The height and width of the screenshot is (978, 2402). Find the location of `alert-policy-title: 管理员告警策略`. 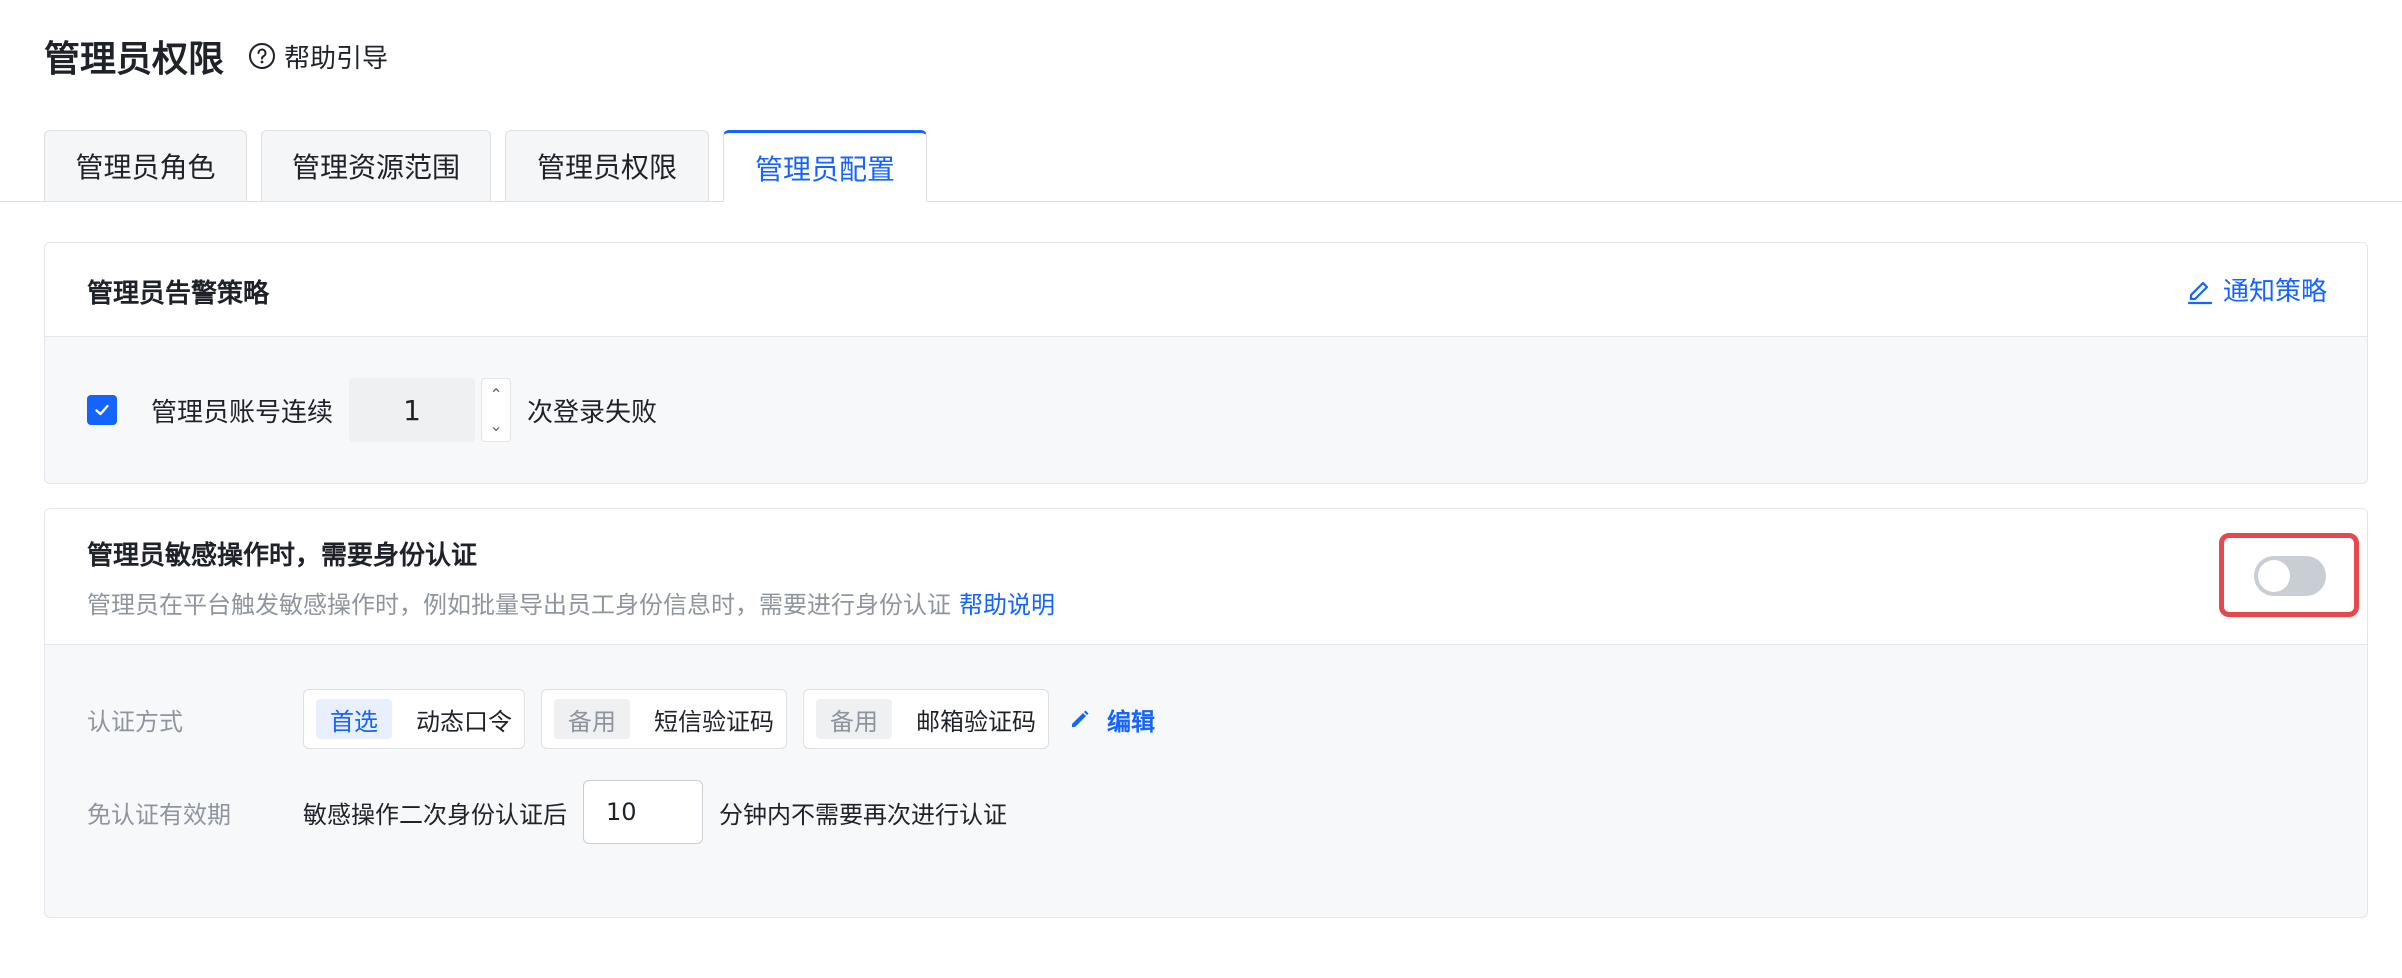

alert-policy-title: 管理员告警策略 is located at coordinates (178, 294).